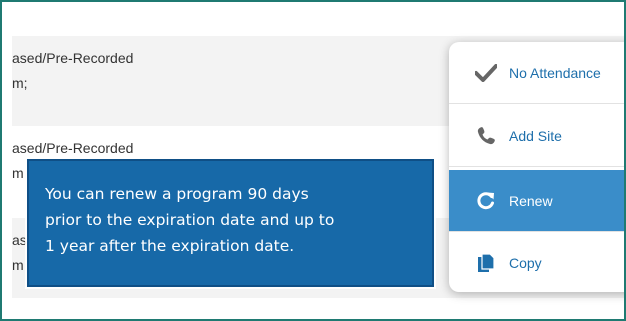 Image resolution: width=626 pixels, height=321 pixels. I want to click on menu-item-copy: Copy, so click(536, 262).